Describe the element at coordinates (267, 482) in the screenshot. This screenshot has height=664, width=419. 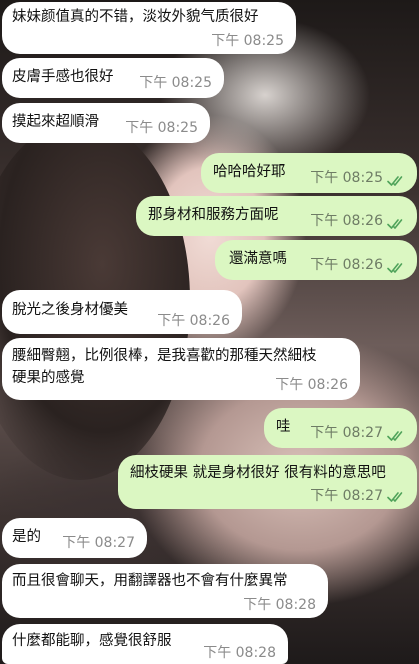
I see `message-bubble-outgoing: 細枝硬果 就是身材很好 很有料的意思吧 下午 08:27` at that location.